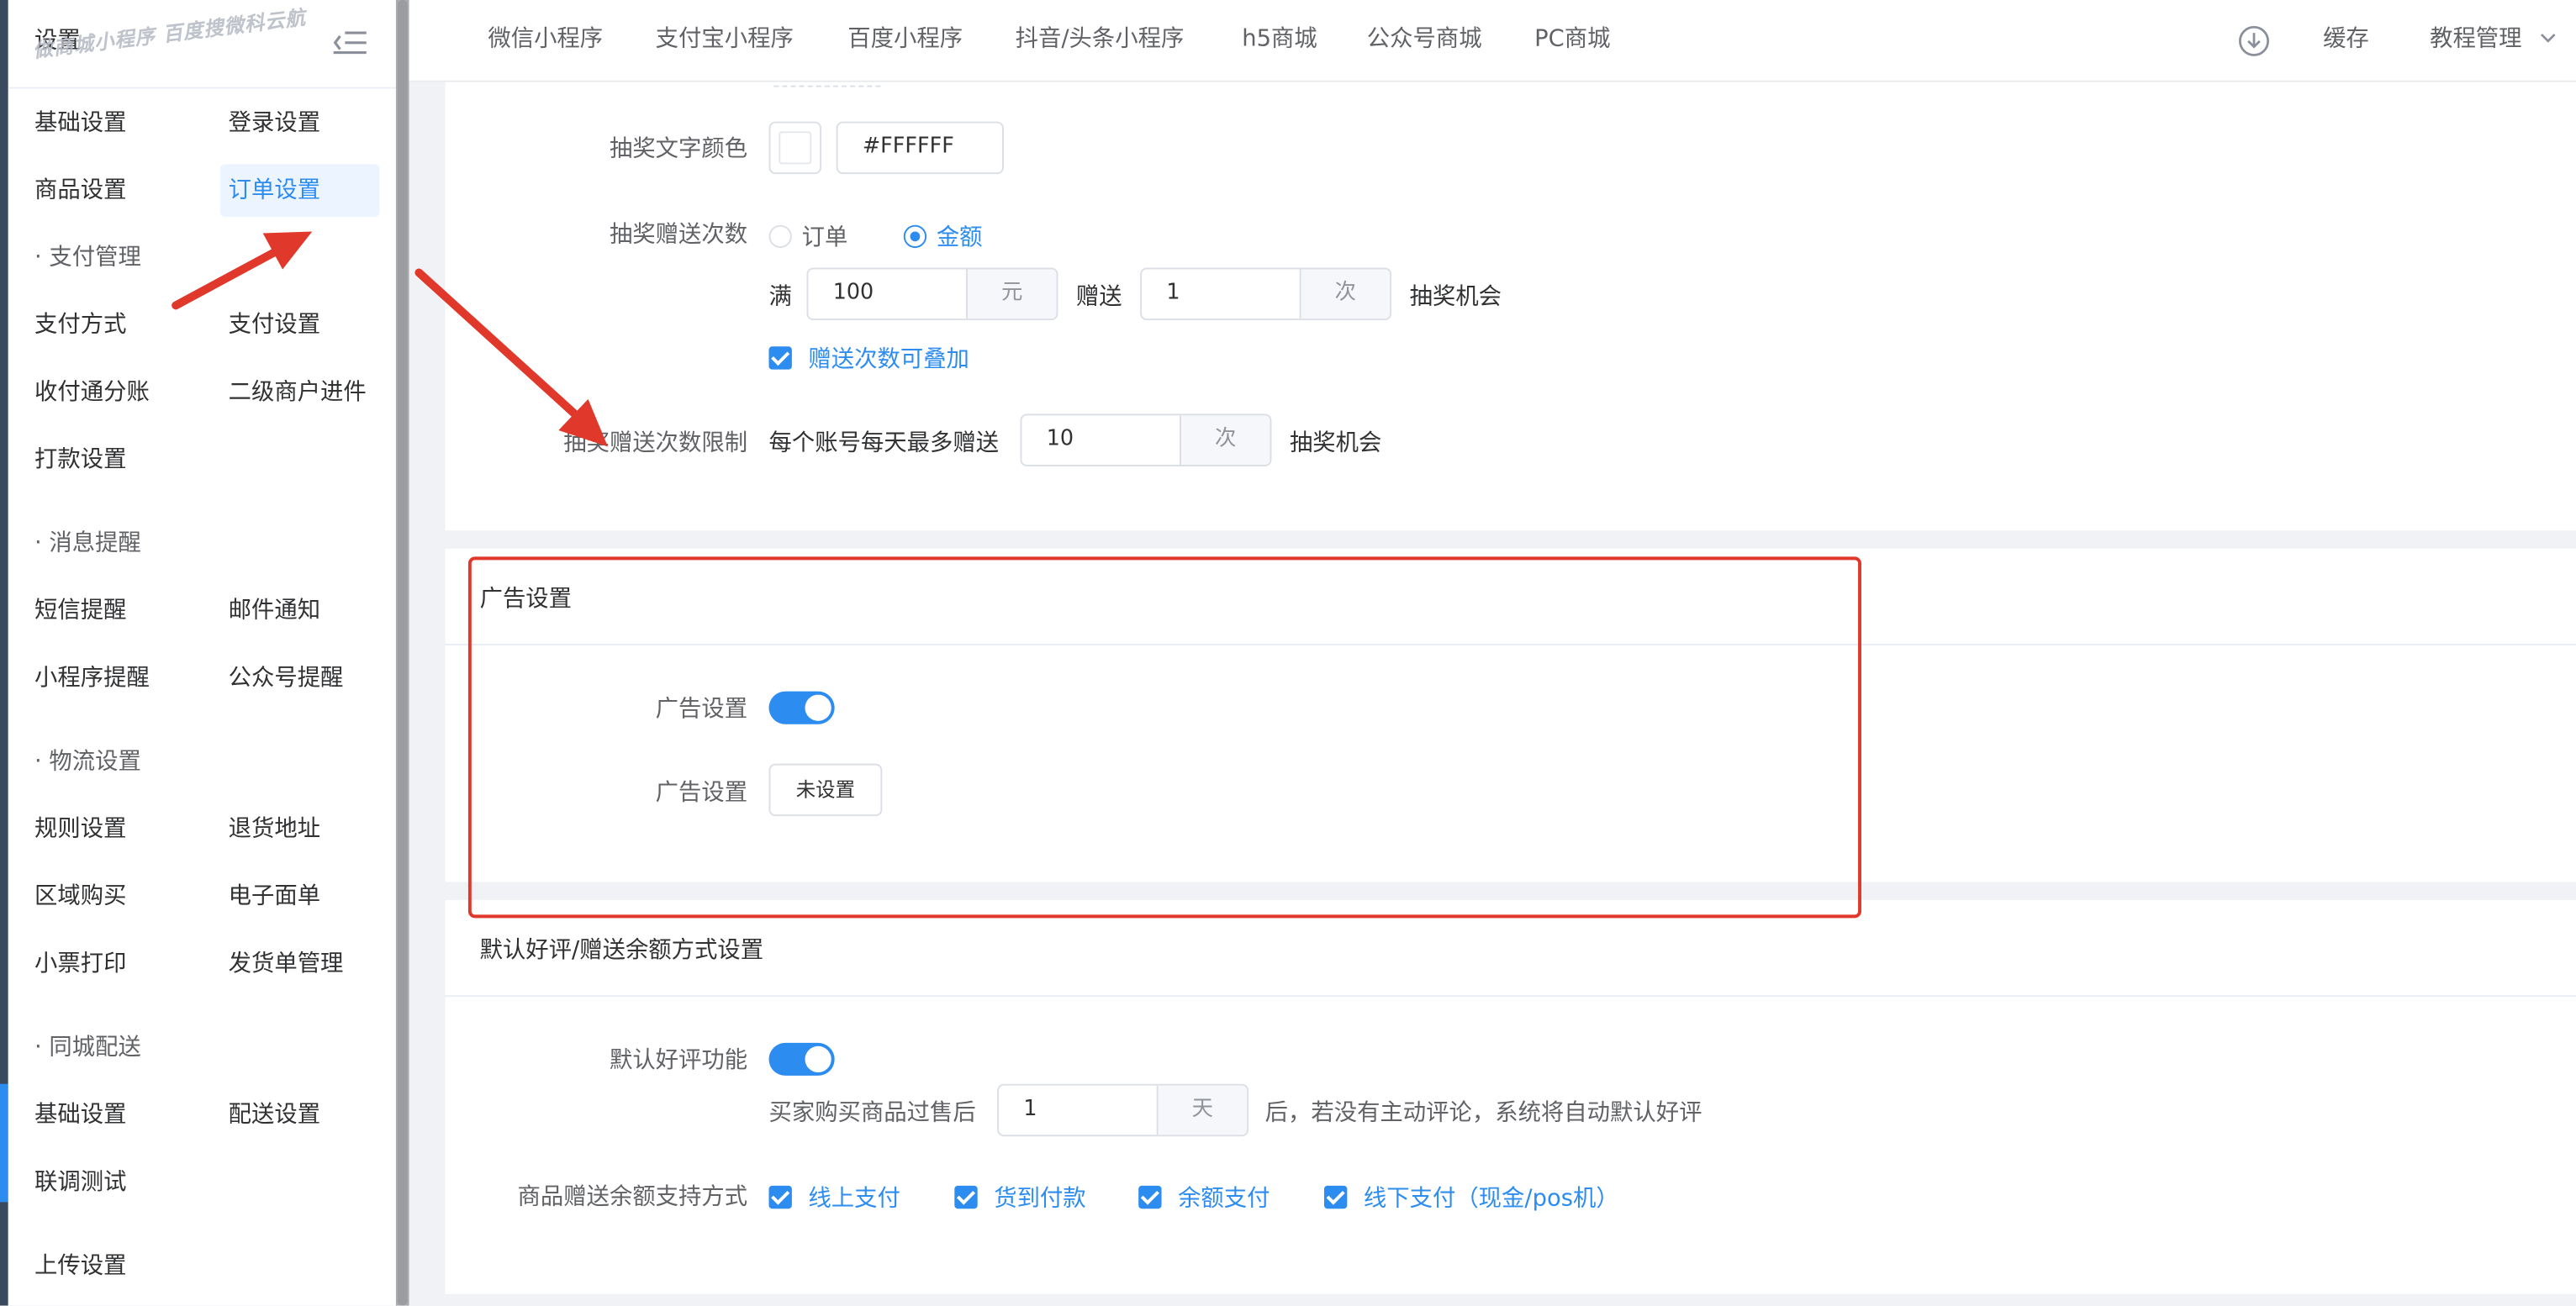 Image resolution: width=2576 pixels, height=1306 pixels. Describe the element at coordinates (2549, 38) in the screenshot. I see `chevron-down-icon` at that location.